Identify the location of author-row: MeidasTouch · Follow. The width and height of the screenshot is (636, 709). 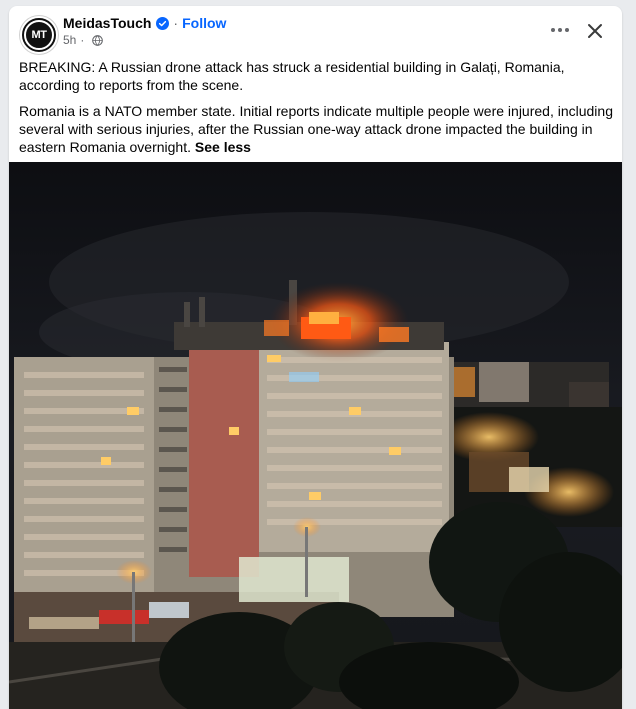
(144, 23).